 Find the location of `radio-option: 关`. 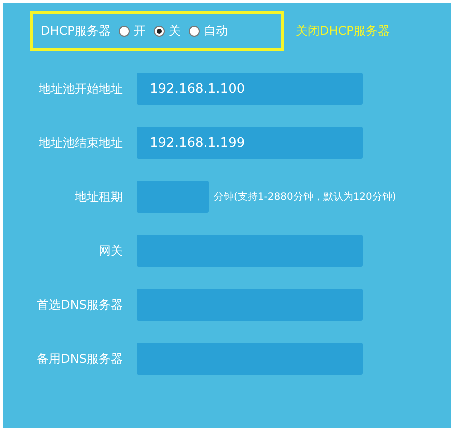

radio-option: 关 is located at coordinates (167, 31).